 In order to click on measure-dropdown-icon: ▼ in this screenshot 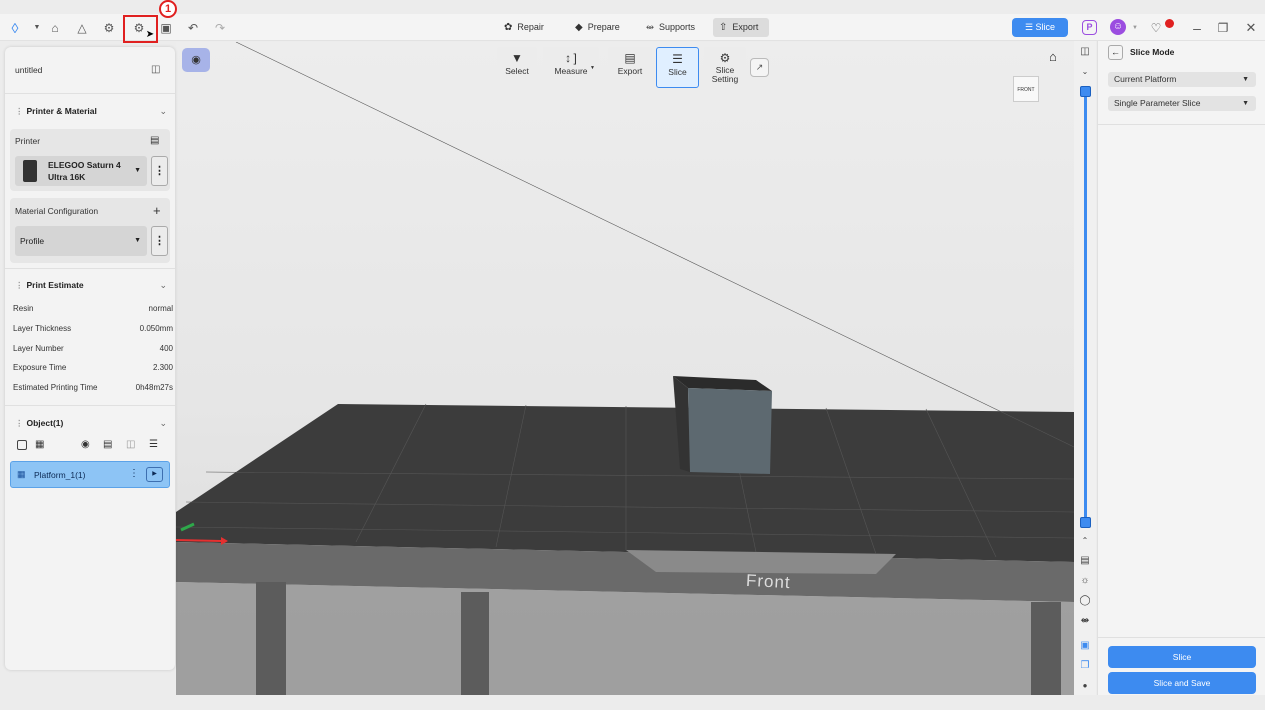, I will do `click(592, 68)`.